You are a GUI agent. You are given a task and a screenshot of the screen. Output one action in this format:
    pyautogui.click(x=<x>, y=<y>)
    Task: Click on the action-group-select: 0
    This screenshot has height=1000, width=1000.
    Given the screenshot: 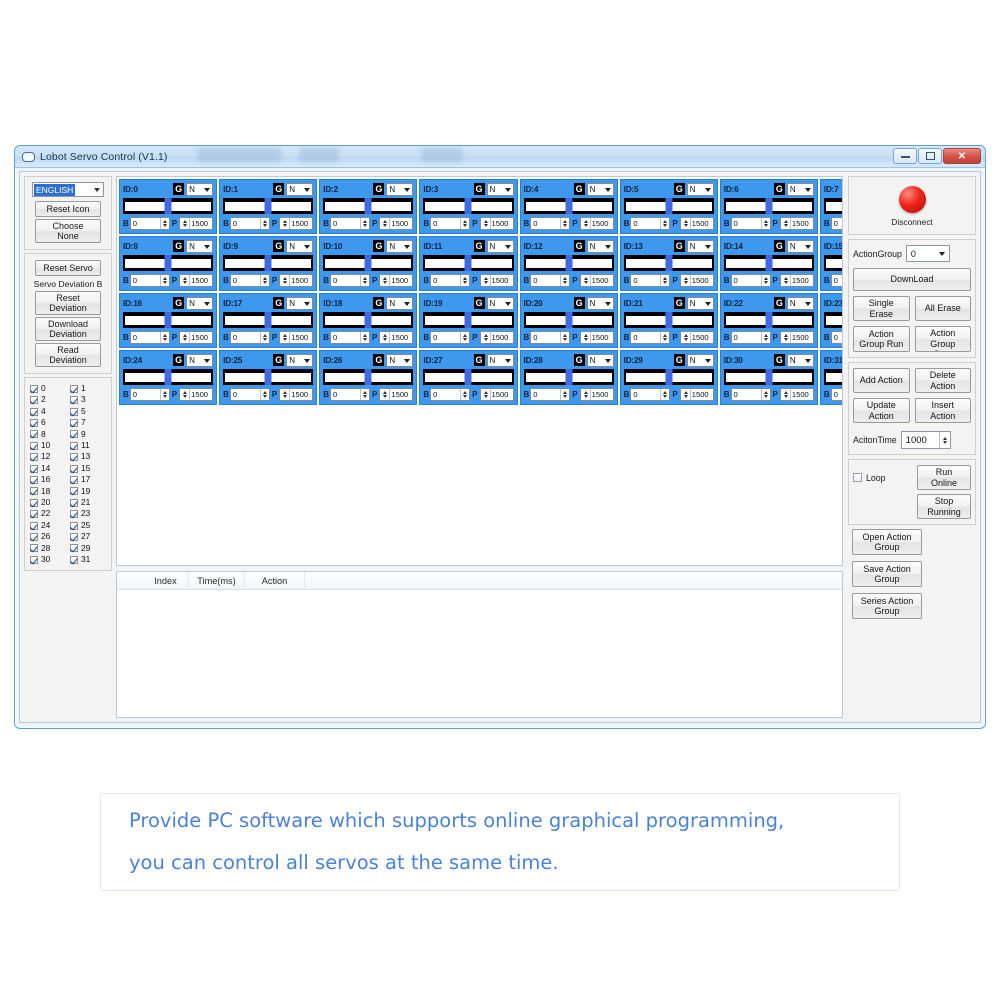 What is the action you would take?
    pyautogui.click(x=927, y=253)
    